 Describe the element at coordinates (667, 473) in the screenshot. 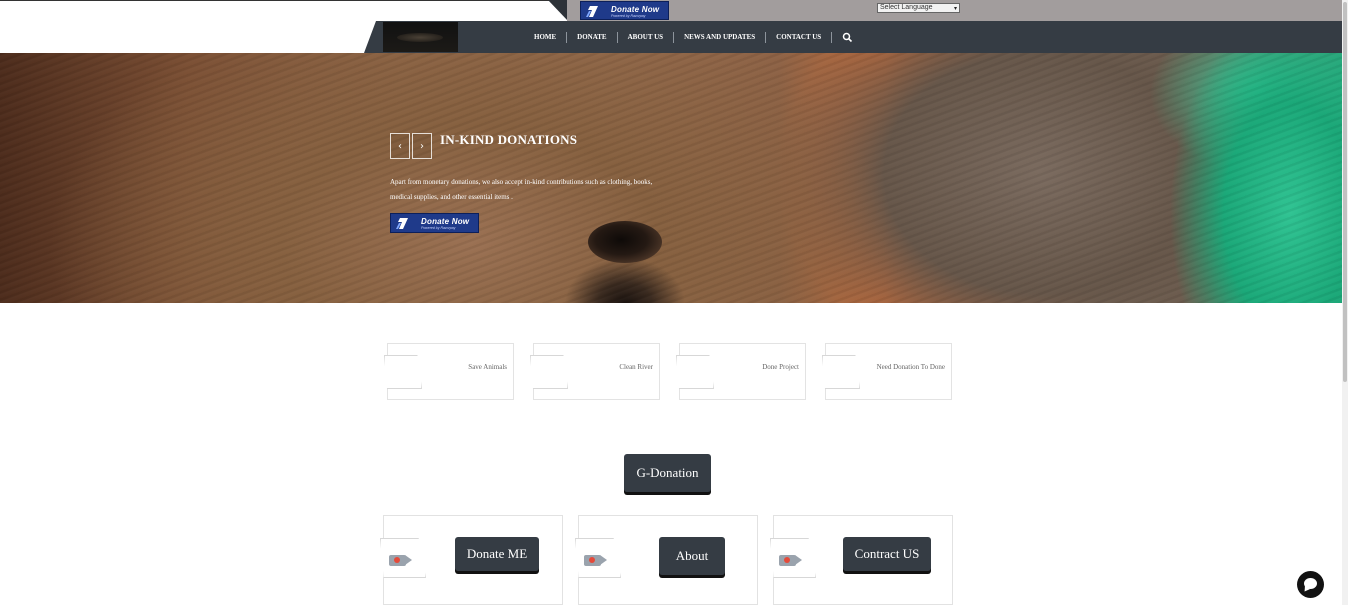

I see `g-donation-button: G-Donation` at that location.